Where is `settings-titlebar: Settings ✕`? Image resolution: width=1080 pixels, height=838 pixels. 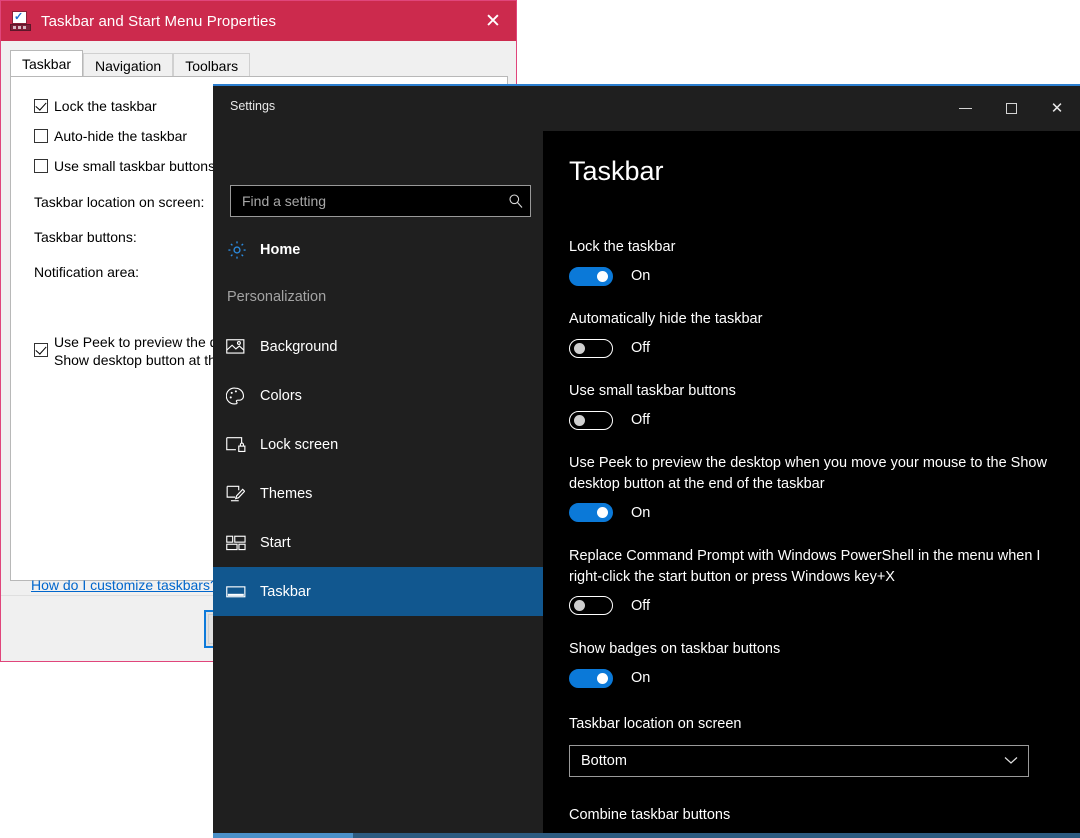
settings-titlebar: Settings ✕ is located at coordinates (646, 108).